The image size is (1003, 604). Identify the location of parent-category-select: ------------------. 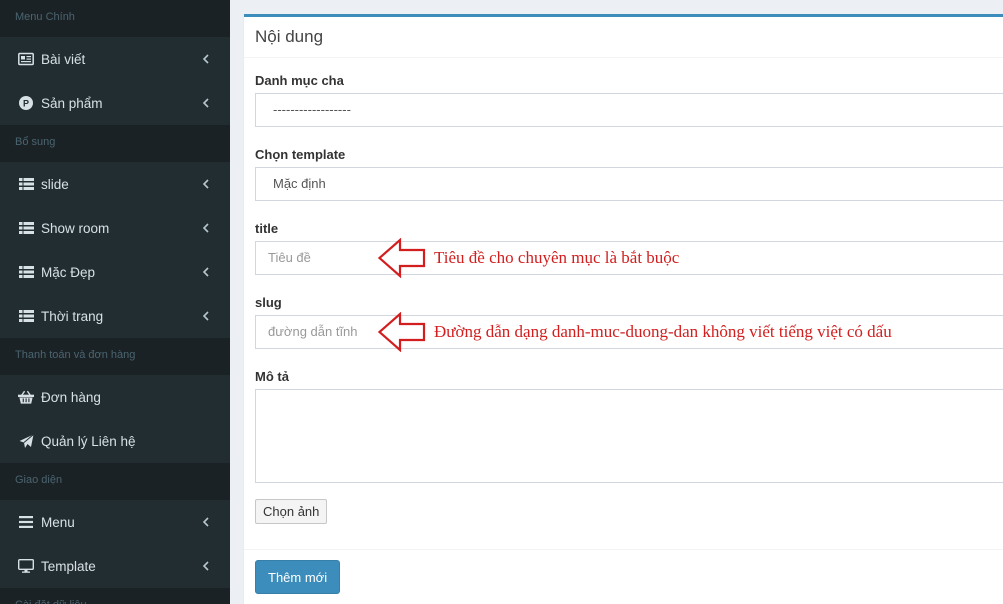
(629, 110).